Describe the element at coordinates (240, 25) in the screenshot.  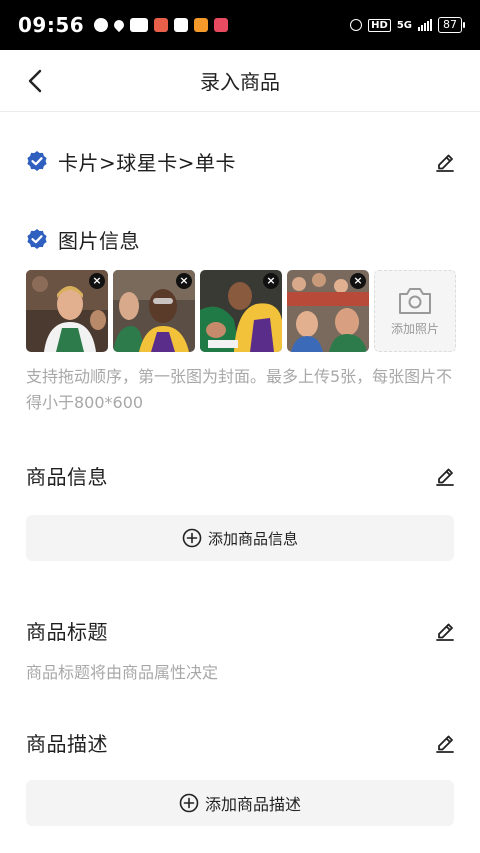
I see `status-bar: 09:56 HD 5G 87` at that location.